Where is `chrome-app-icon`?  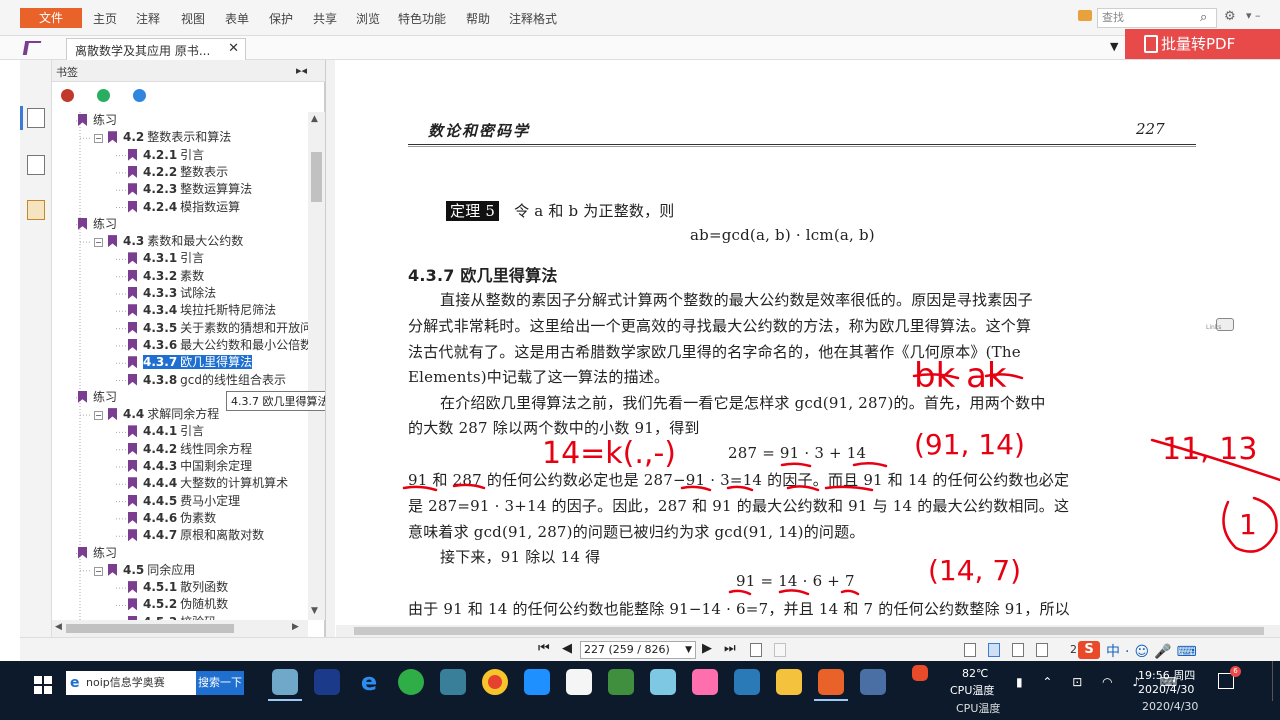 chrome-app-icon is located at coordinates (495, 682).